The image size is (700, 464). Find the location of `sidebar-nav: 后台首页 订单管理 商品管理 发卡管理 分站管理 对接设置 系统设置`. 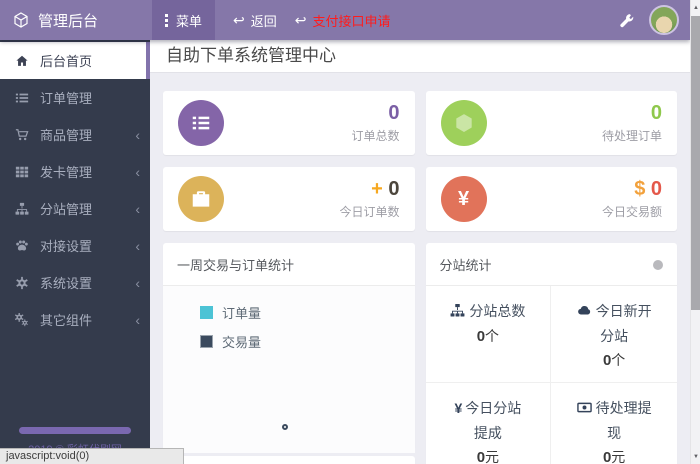

sidebar-nav: 后台首页 订单管理 商品管理 发卡管理 分站管理 对接设置 系统设置 is located at coordinates (75, 190).